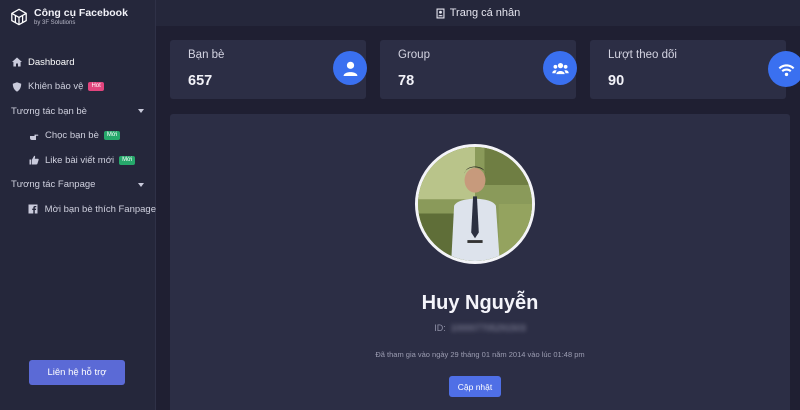  Describe the element at coordinates (96, 87) in the screenshot. I see `hot-badge: Hot` at that location.